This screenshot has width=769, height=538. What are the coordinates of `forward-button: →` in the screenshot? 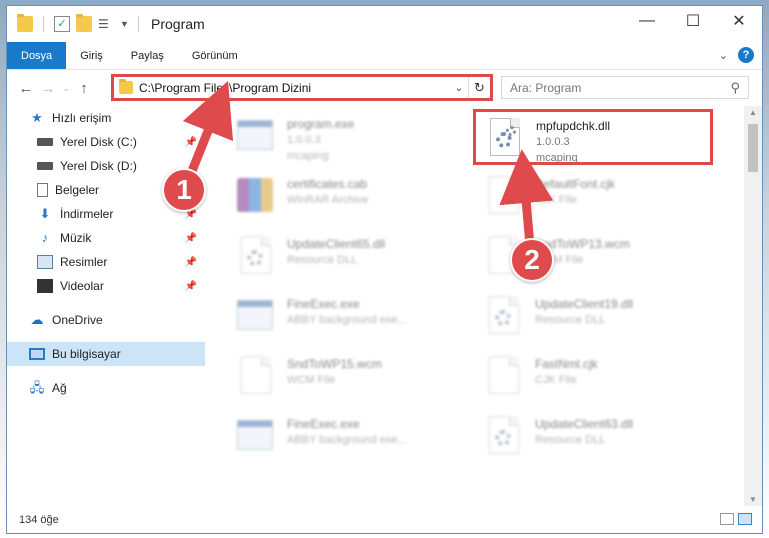 It's located at (48, 88).